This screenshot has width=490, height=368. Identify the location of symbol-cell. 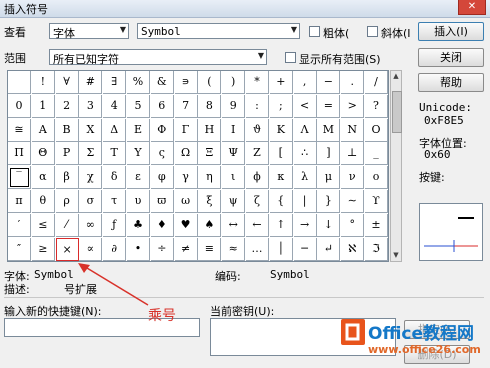
(19, 82).